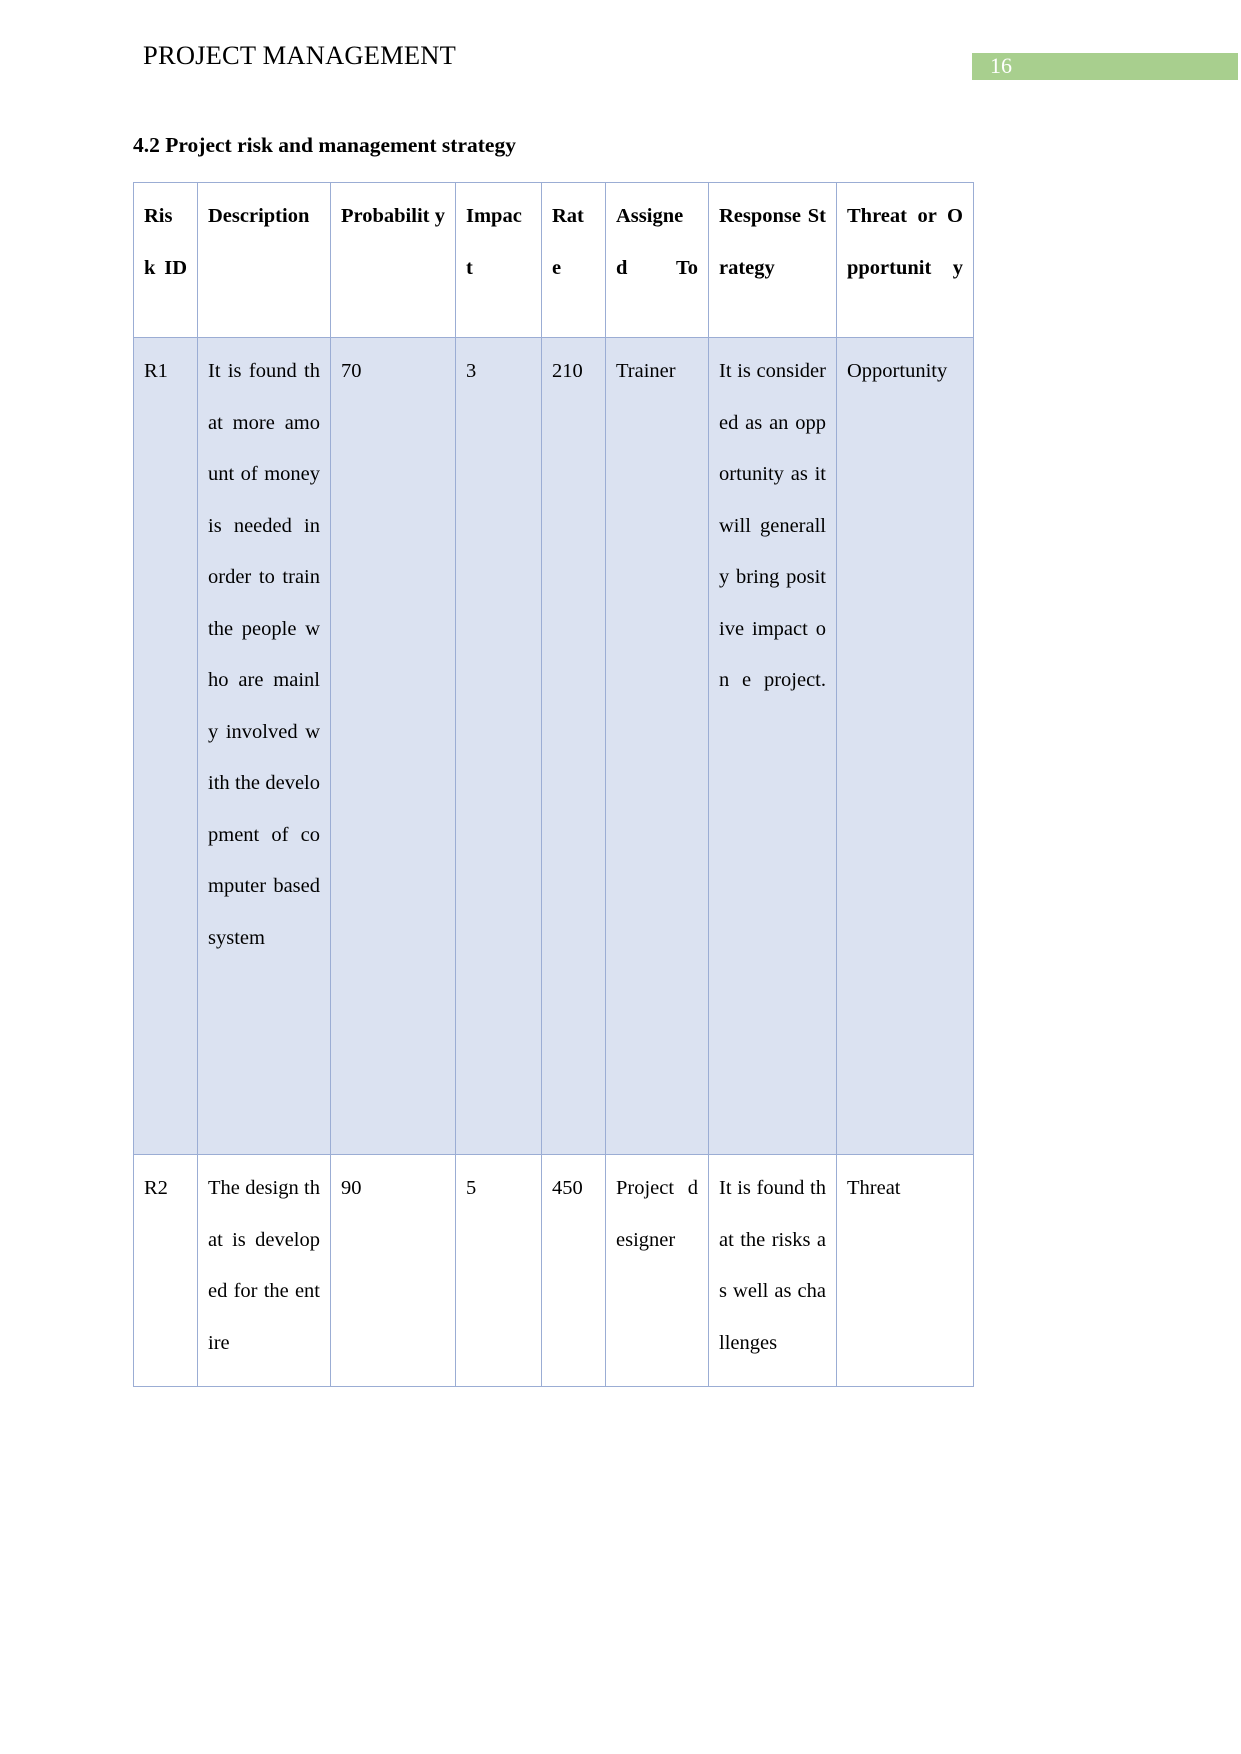 The image size is (1241, 1754). What do you see at coordinates (1001, 65) in the screenshot?
I see `page-number-text: 16` at bounding box center [1001, 65].